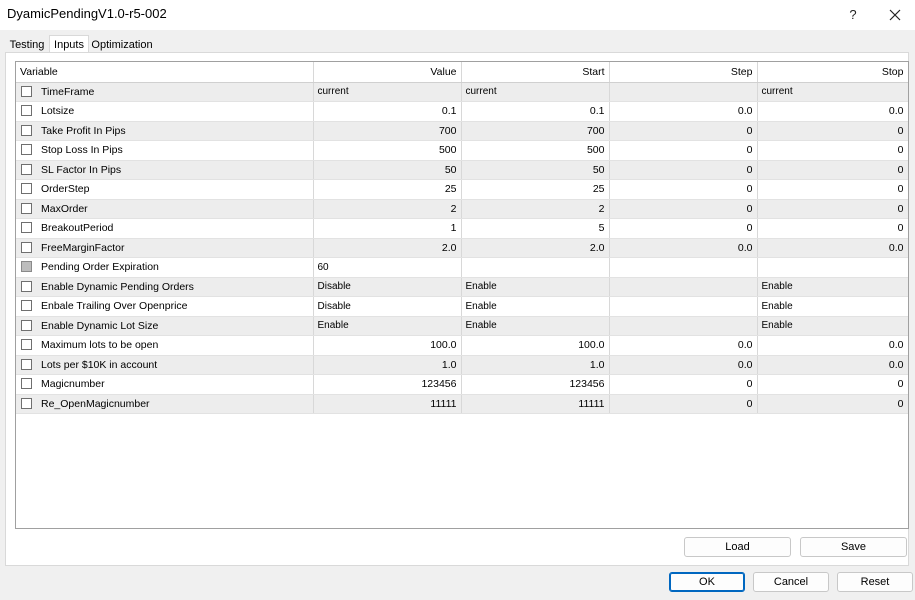  What do you see at coordinates (895, 15) in the screenshot?
I see `close-button` at bounding box center [895, 15].